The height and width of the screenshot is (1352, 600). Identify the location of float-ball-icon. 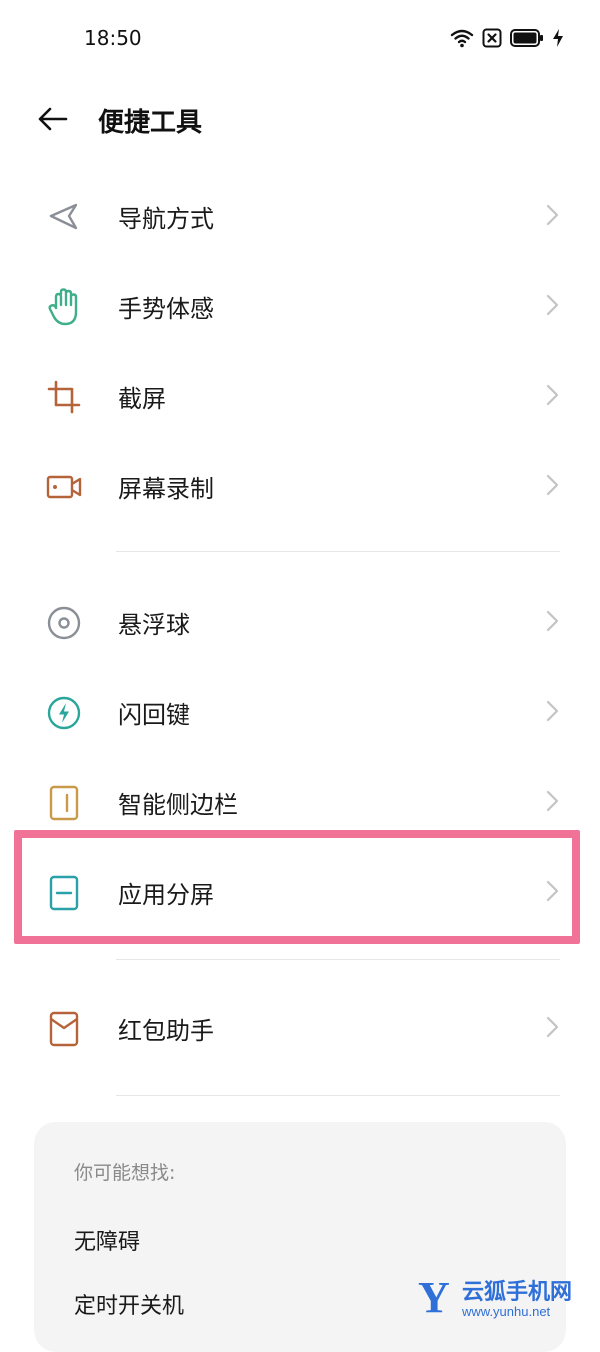
(64, 623).